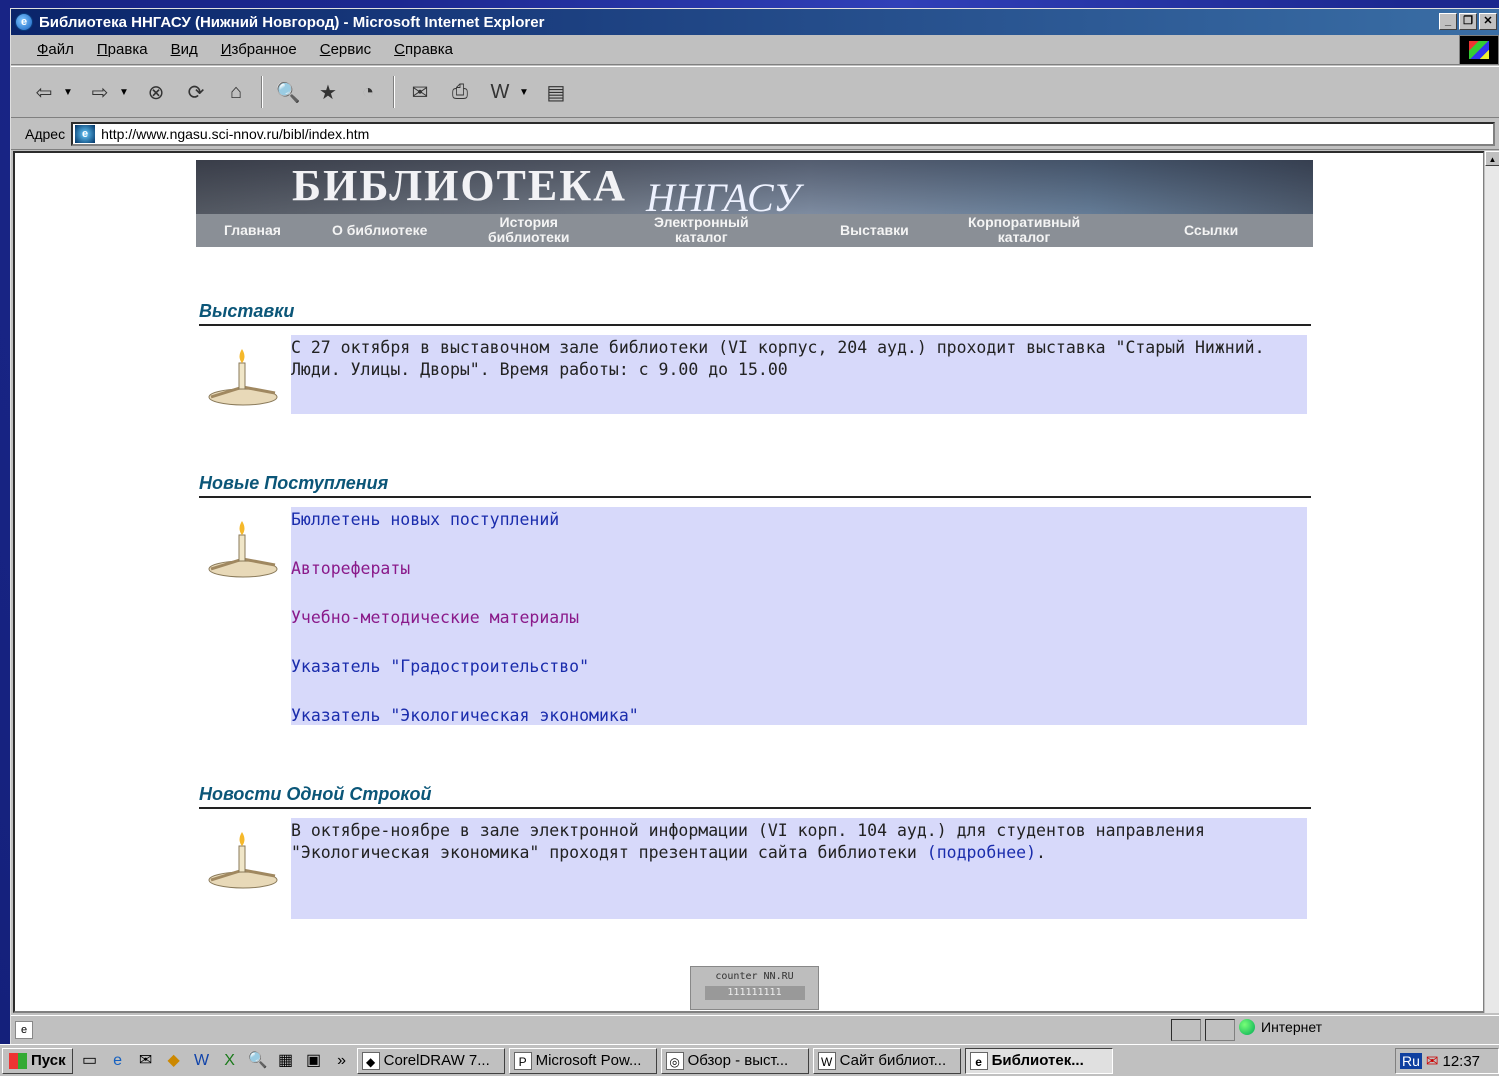 This screenshot has width=1499, height=1076. Describe the element at coordinates (500, 92) in the screenshot. I see `edit-icon: W` at that location.